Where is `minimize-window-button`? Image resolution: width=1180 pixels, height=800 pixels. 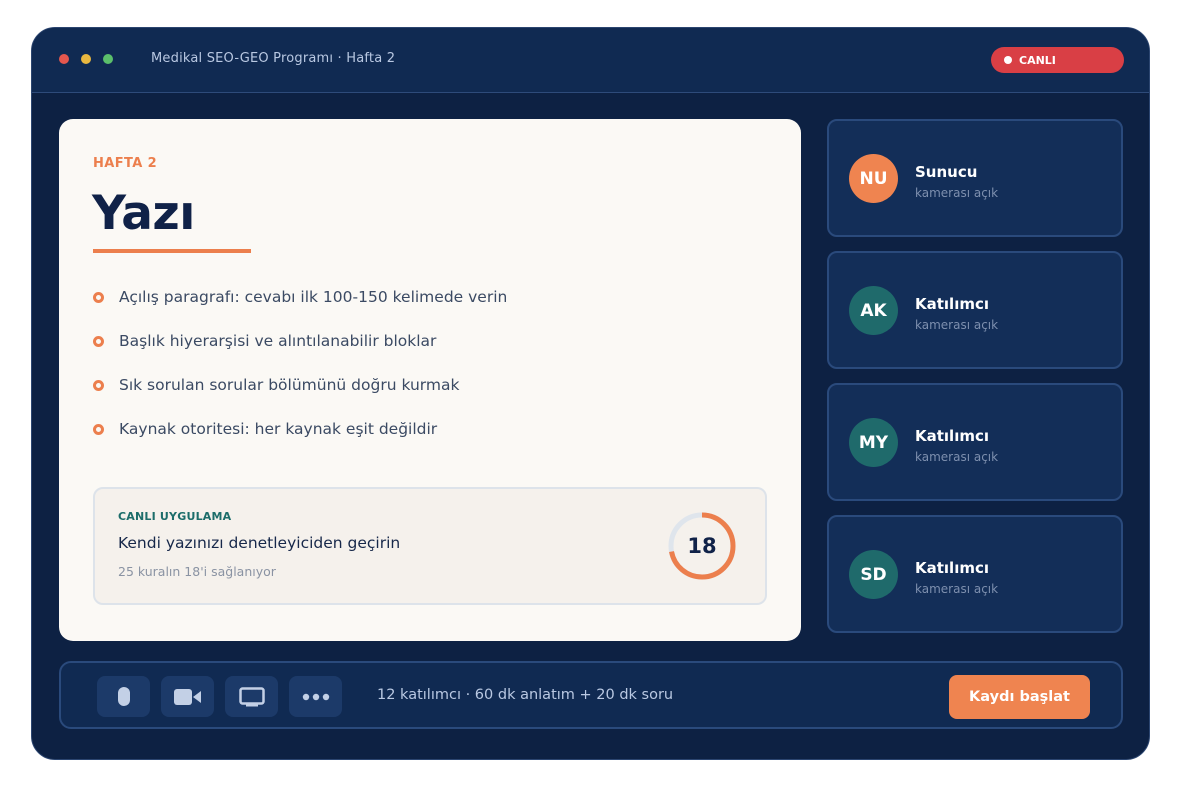 minimize-window-button is located at coordinates (86, 59).